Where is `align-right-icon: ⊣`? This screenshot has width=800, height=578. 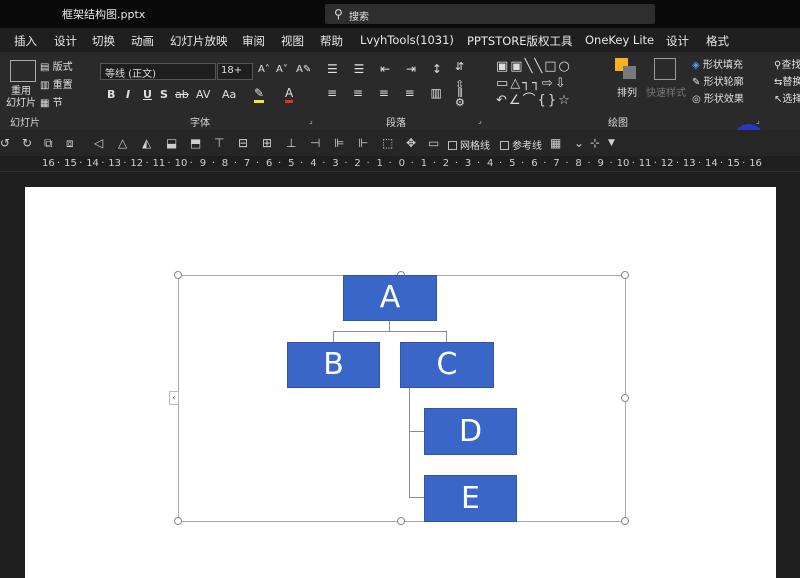 align-right-icon: ⊣ is located at coordinates (315, 143).